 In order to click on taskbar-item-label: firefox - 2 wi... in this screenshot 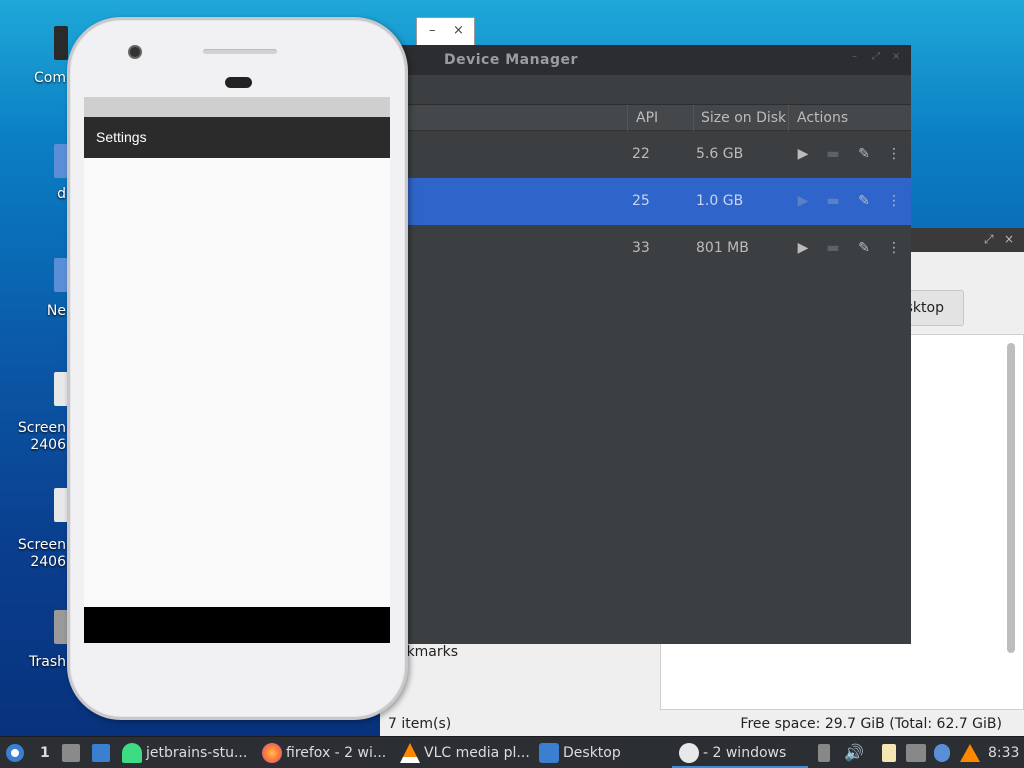, I will do `click(336, 753)`.